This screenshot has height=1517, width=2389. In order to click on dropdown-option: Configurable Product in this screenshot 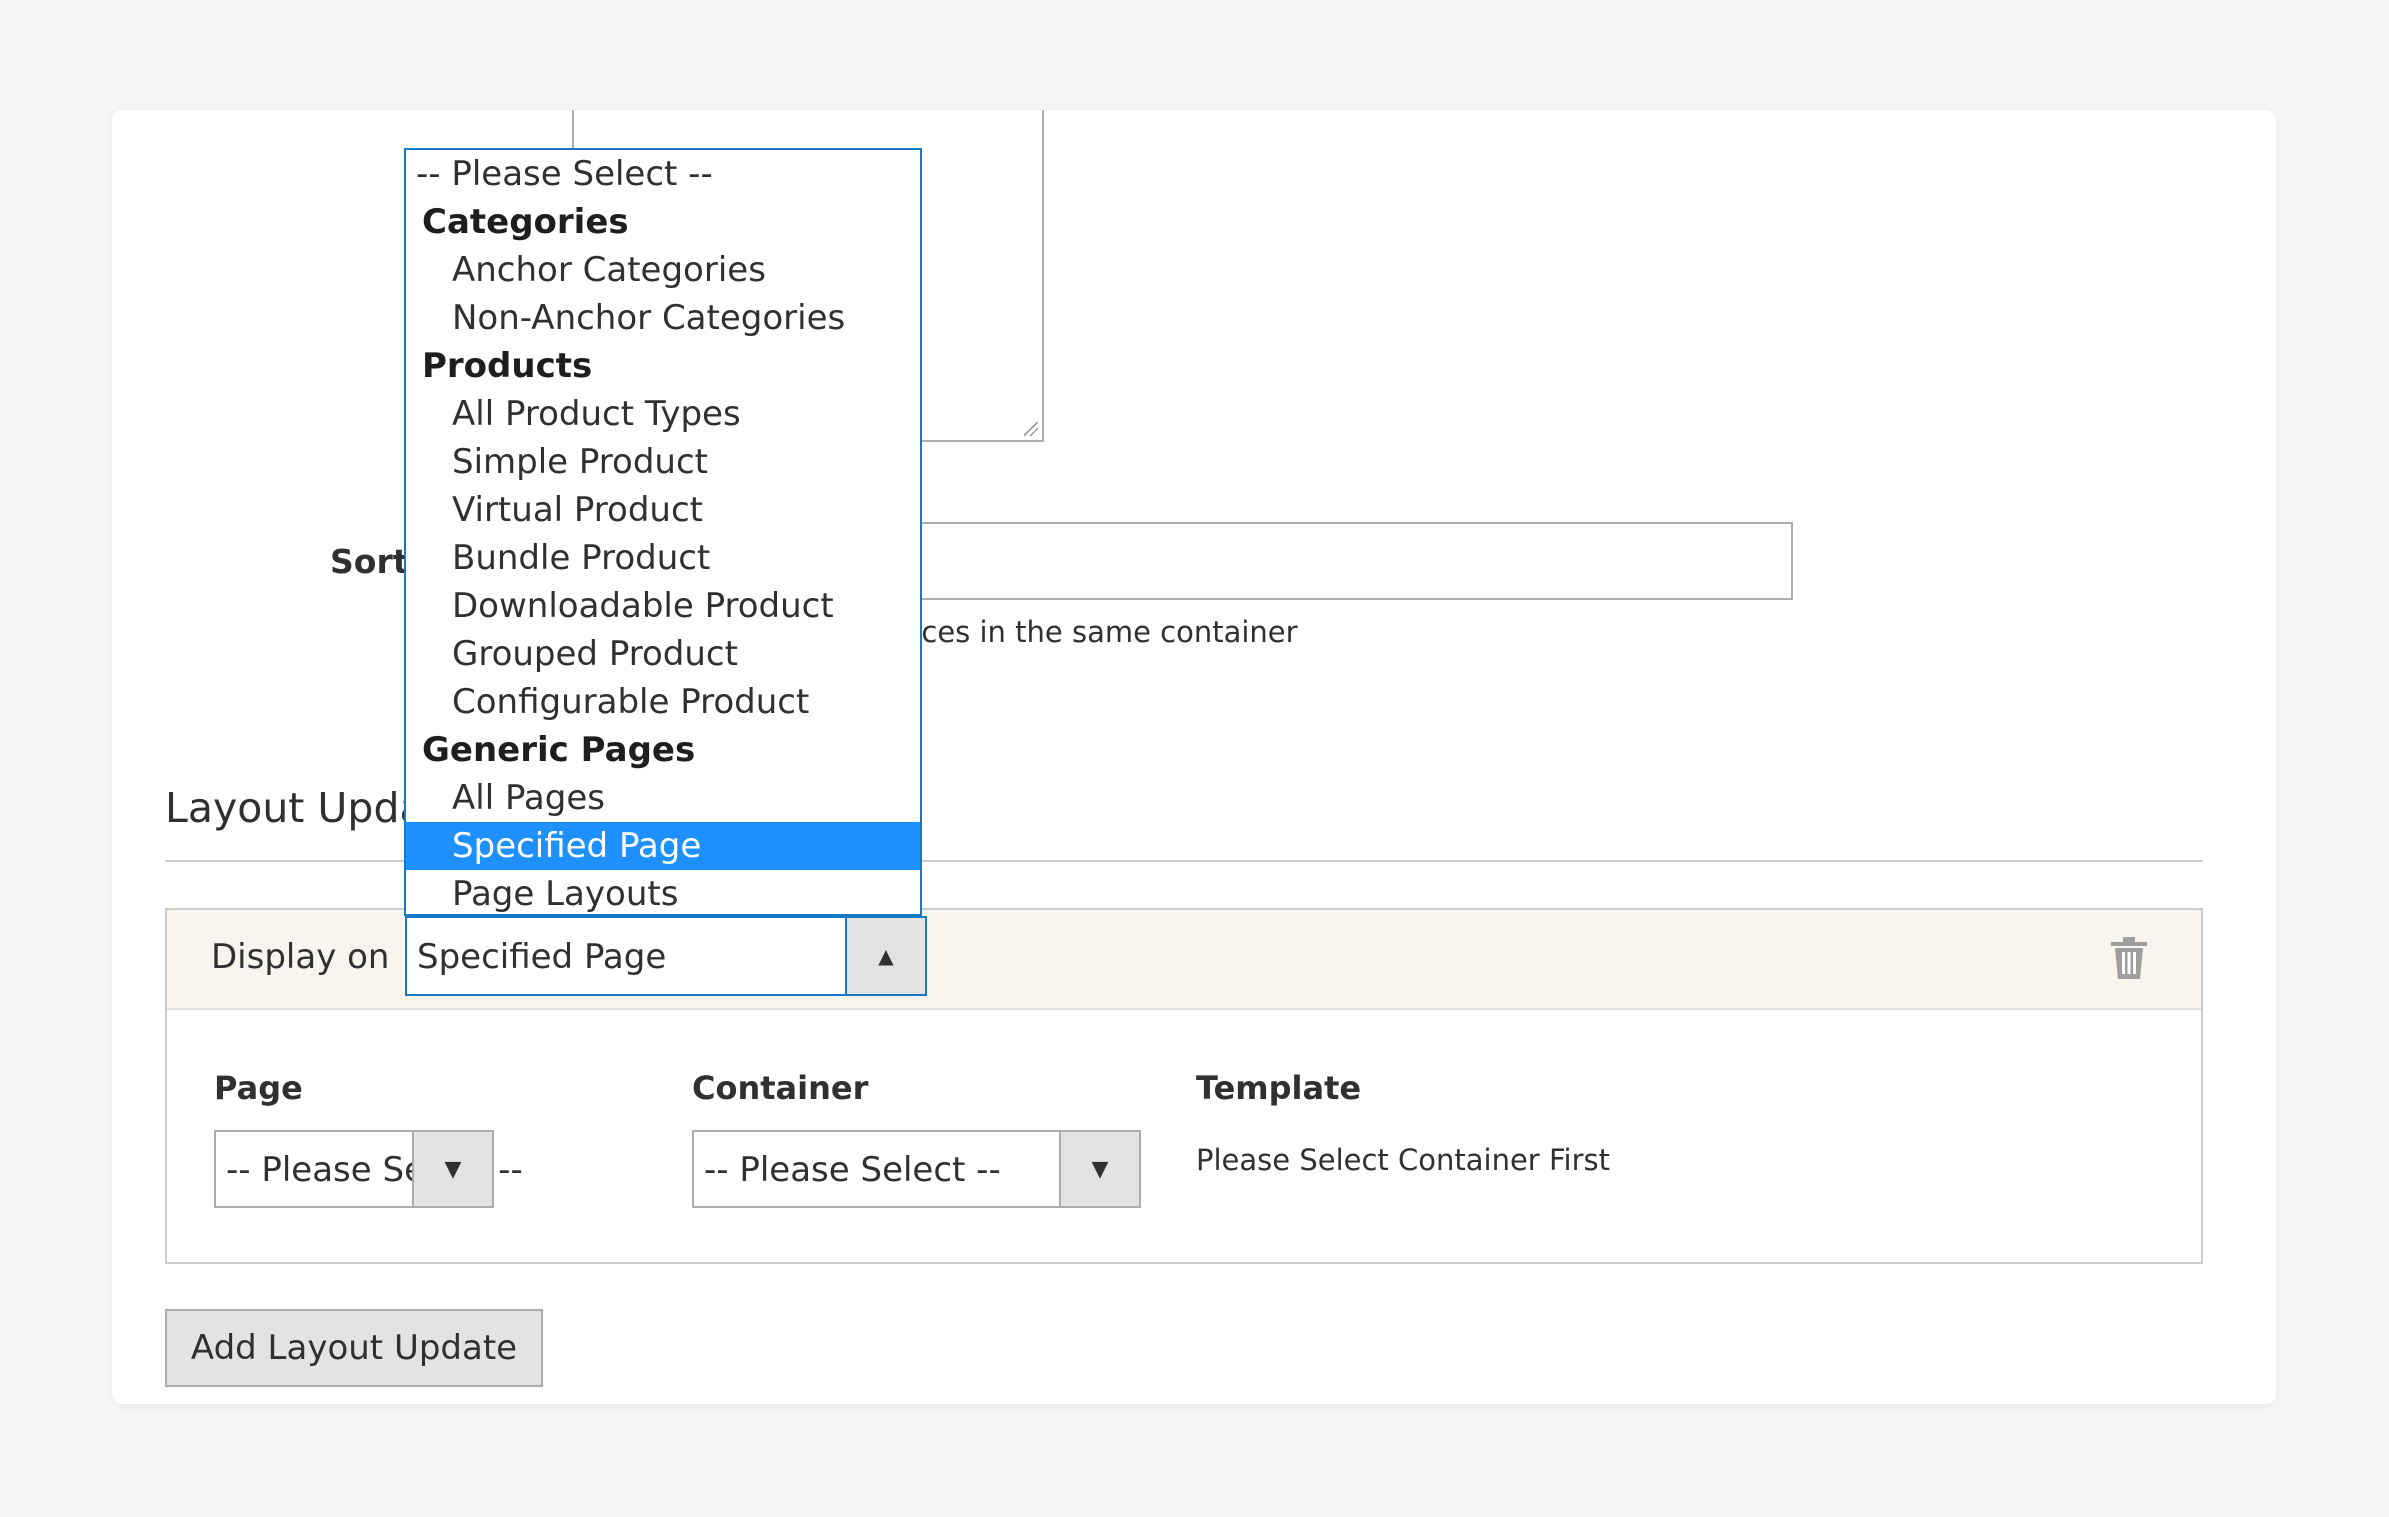, I will do `click(663, 702)`.